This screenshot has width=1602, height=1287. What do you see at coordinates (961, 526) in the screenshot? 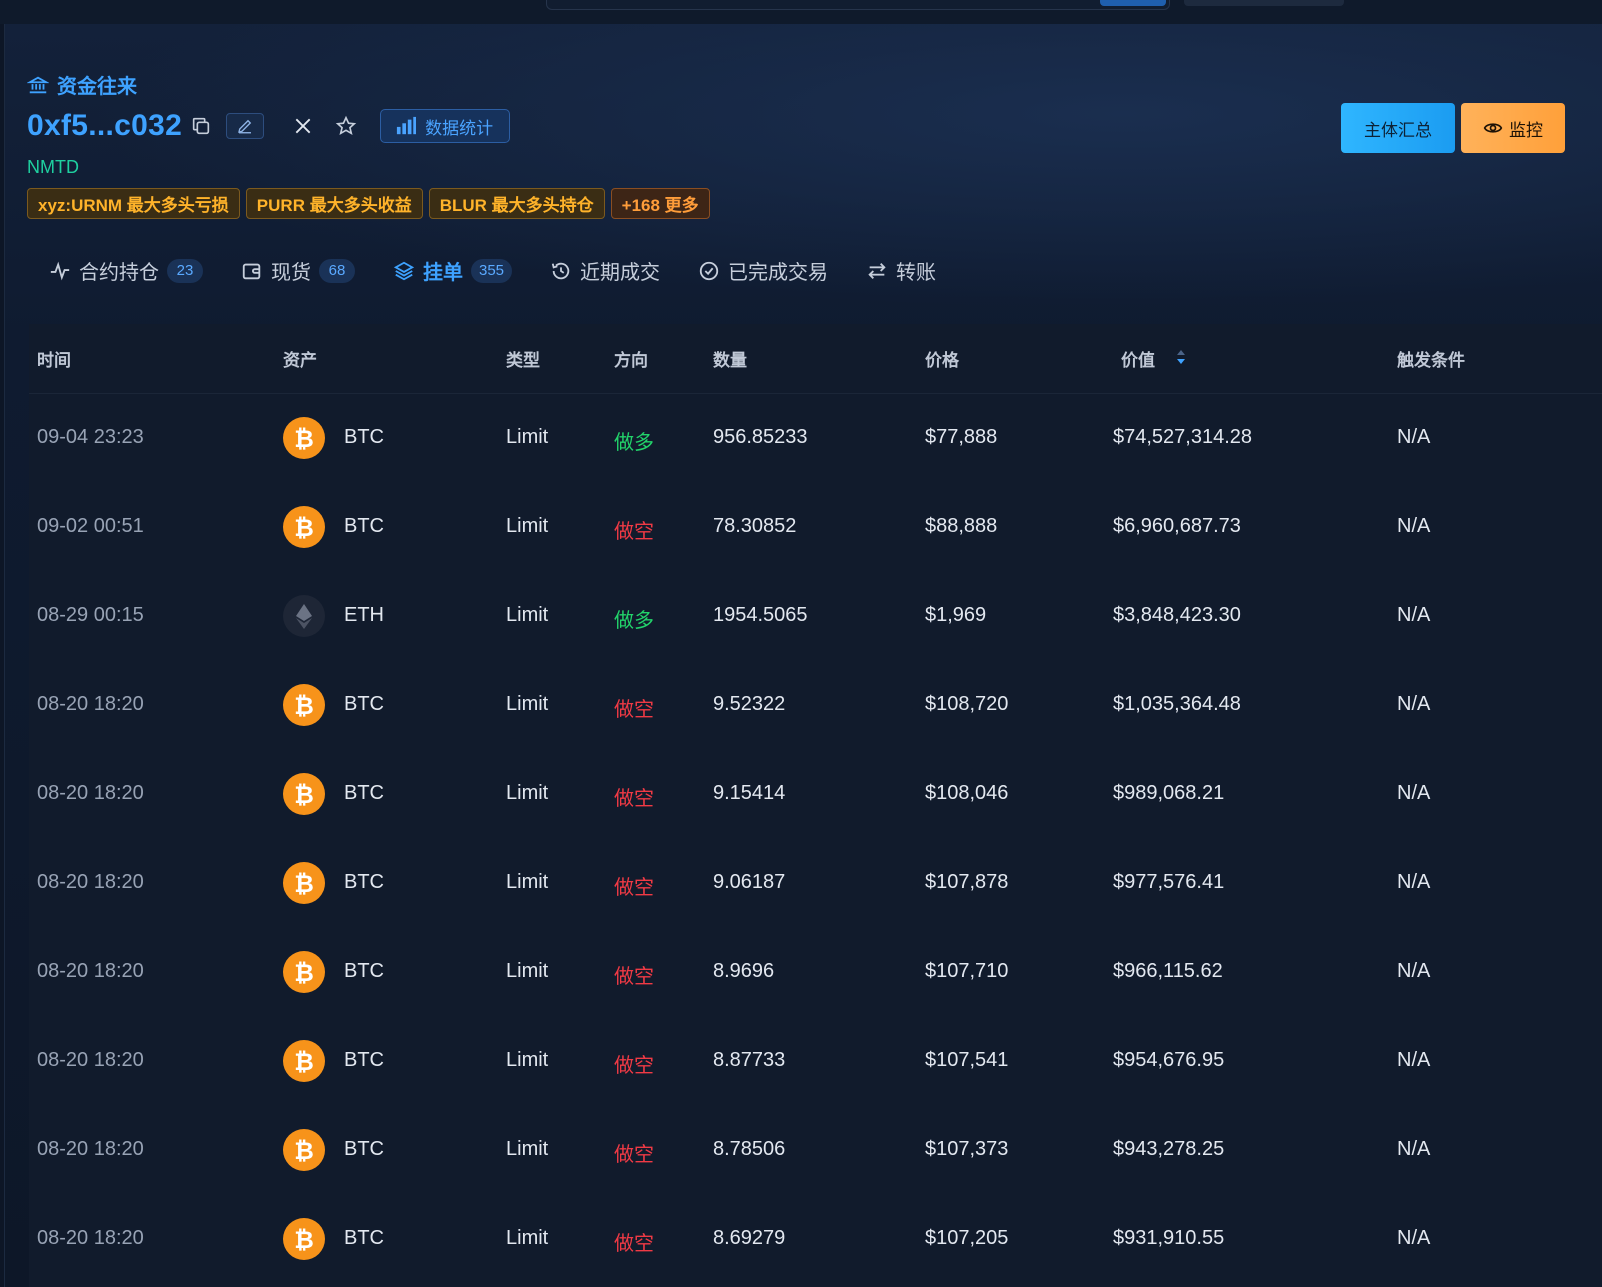
I see `cell-price: $88,888` at bounding box center [961, 526].